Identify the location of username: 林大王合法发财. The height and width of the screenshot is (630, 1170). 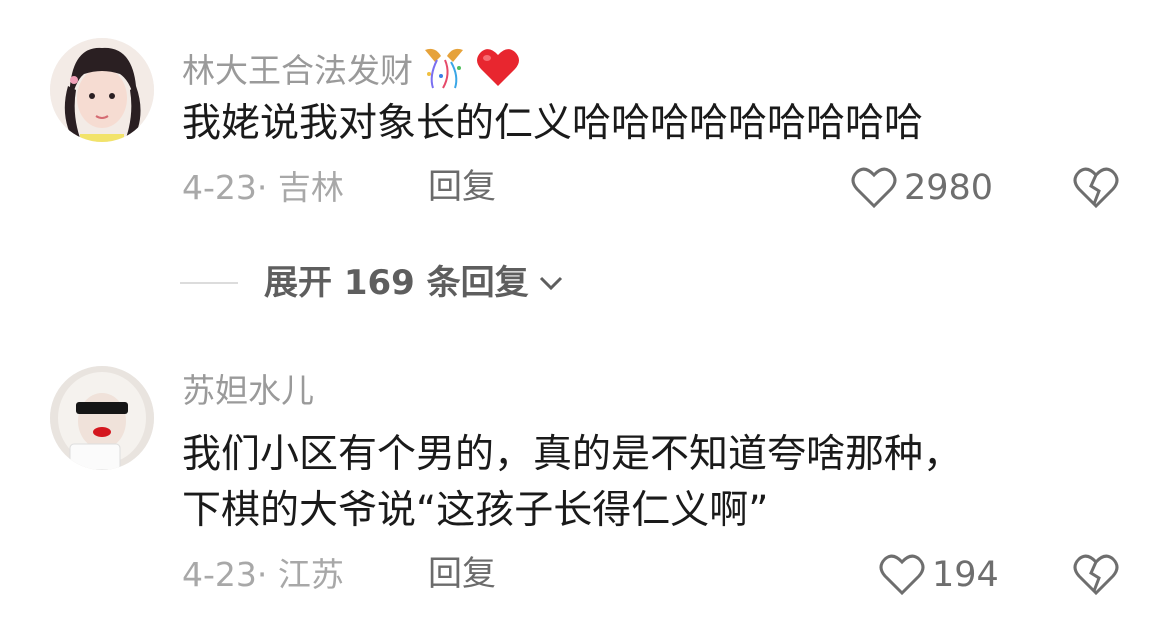
(351, 70).